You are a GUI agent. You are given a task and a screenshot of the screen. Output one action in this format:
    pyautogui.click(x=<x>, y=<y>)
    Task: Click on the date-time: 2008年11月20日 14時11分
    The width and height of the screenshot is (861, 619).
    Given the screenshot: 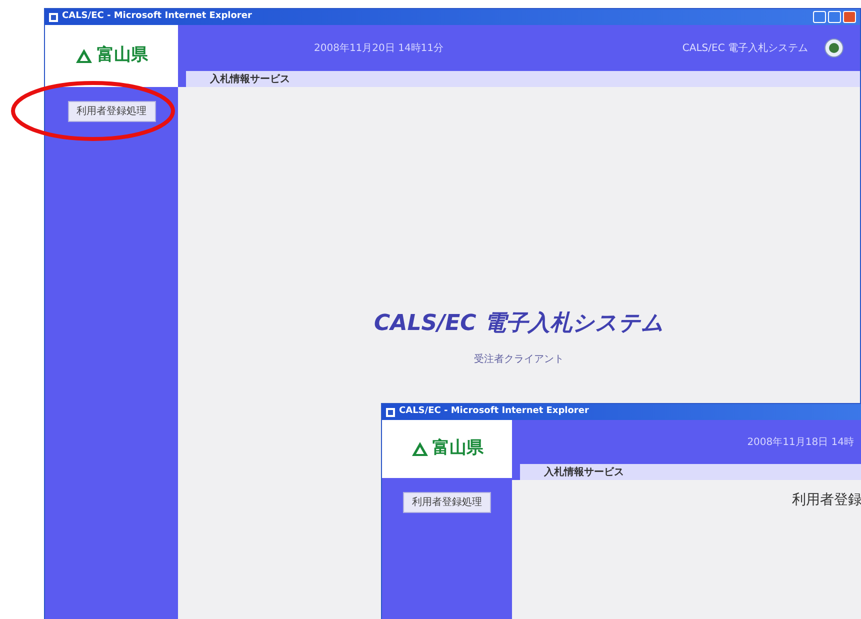 What is the action you would take?
    pyautogui.click(x=379, y=49)
    